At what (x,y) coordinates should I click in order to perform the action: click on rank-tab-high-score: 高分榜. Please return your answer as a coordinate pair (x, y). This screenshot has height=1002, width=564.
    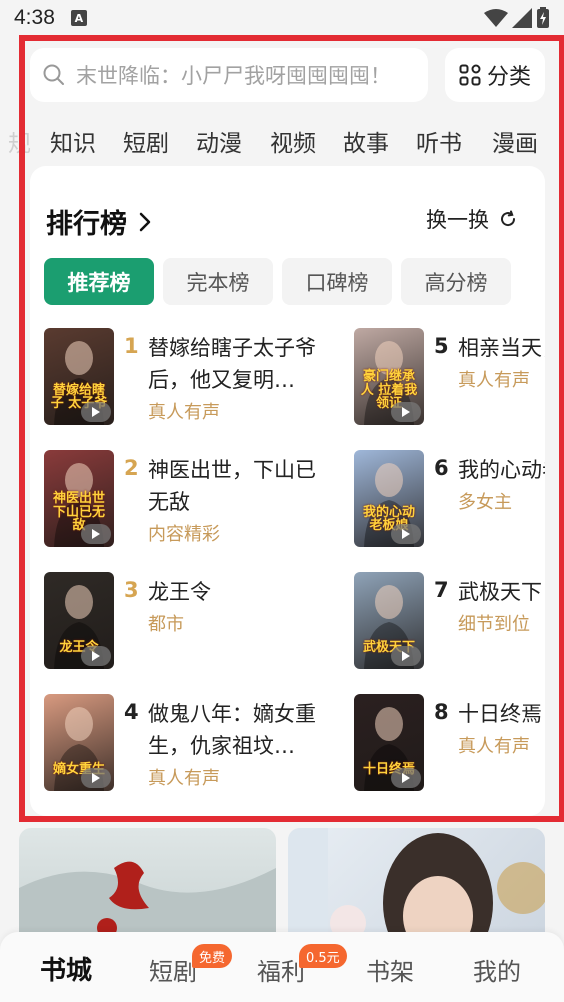
    Looking at the image, I should click on (456, 281).